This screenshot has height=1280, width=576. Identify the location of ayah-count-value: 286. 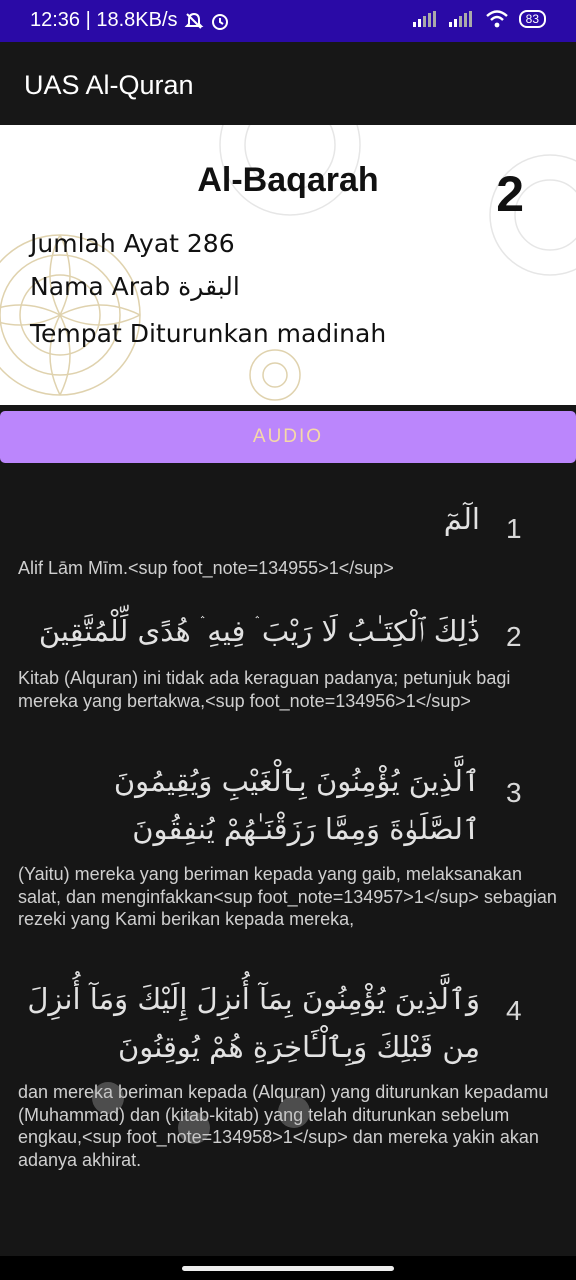
(210, 243).